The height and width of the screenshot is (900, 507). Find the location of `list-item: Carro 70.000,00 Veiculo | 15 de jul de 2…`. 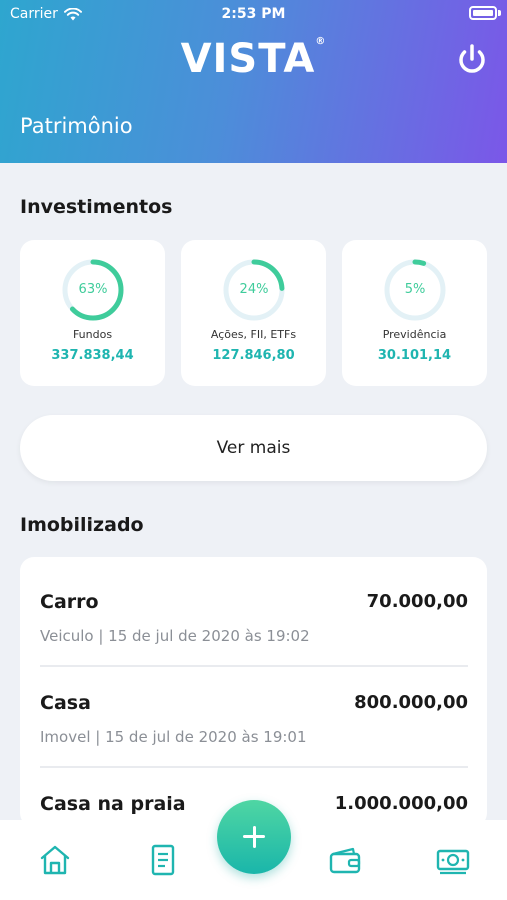

list-item: Carro 70.000,00 Veiculo | 15 de jul de 2… is located at coordinates (254, 612).